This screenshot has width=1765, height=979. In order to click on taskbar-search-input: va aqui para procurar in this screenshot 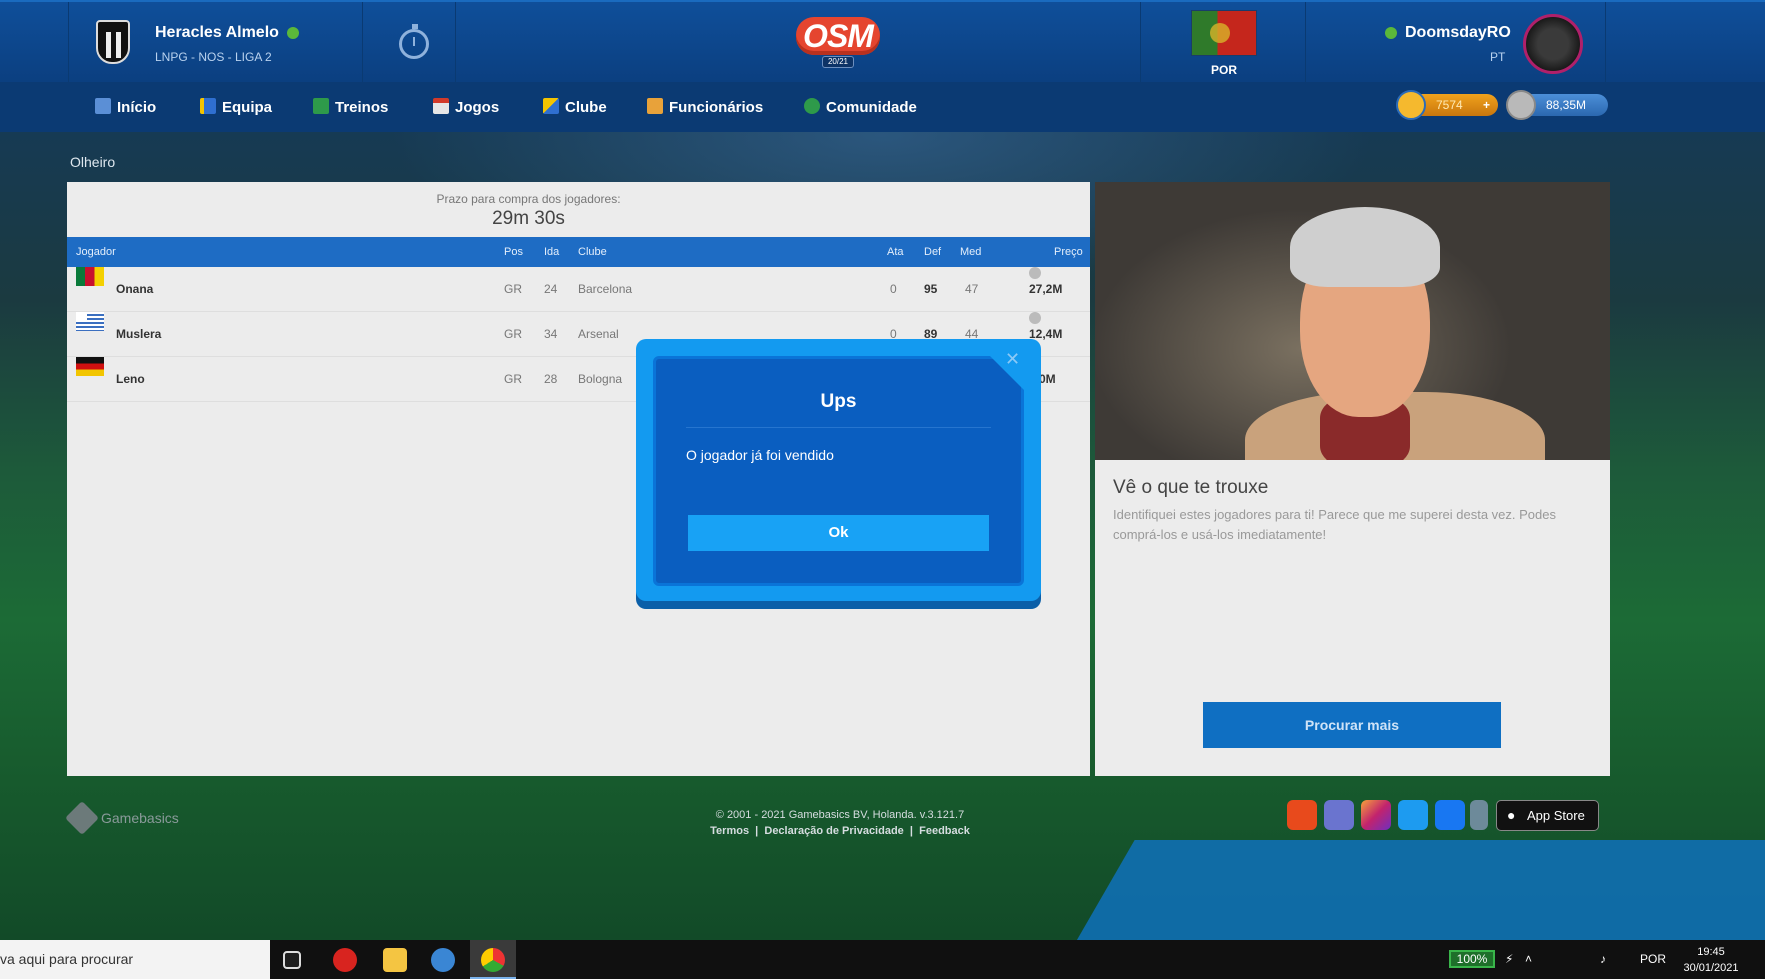, I will do `click(135, 959)`.